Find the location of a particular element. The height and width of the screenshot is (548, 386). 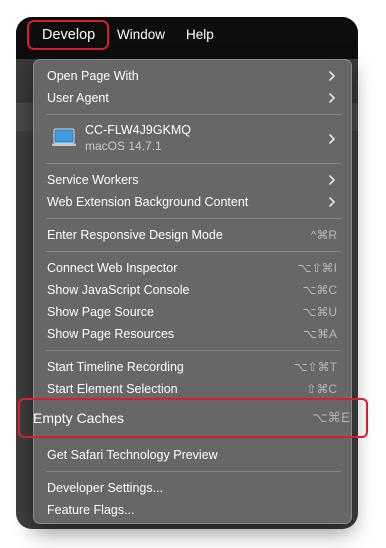

menu-item-show-page-source: Show Page Source ⌥⌘U is located at coordinates (192, 312).